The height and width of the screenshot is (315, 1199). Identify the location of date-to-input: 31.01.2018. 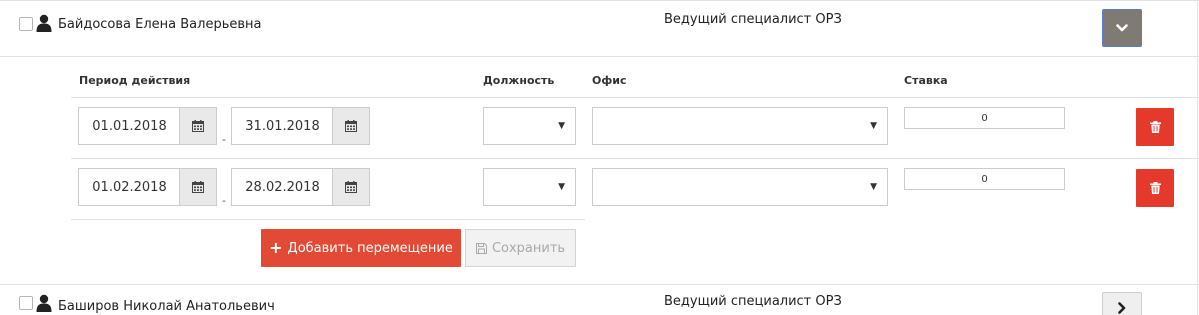
(282, 126).